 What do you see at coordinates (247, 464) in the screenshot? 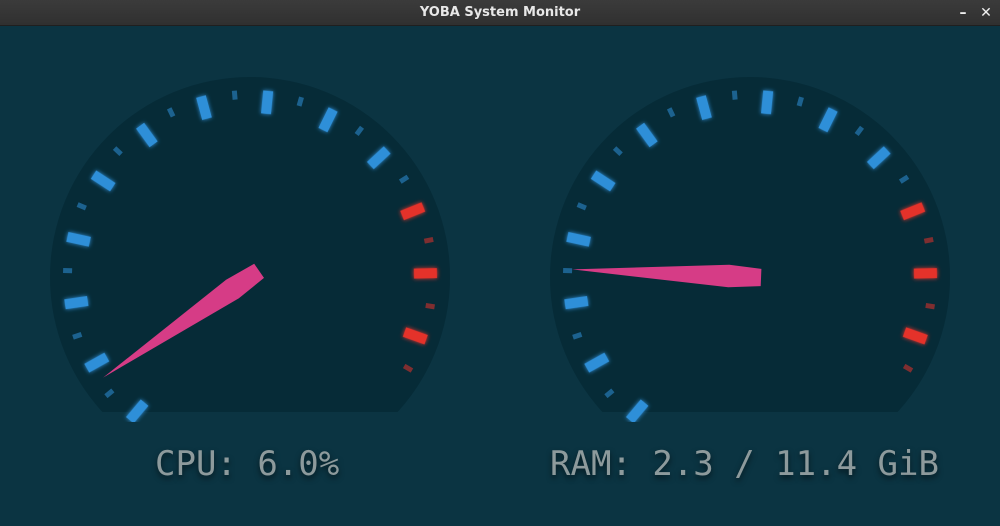
I see `cpu-readout: CPU: 6.0%` at bounding box center [247, 464].